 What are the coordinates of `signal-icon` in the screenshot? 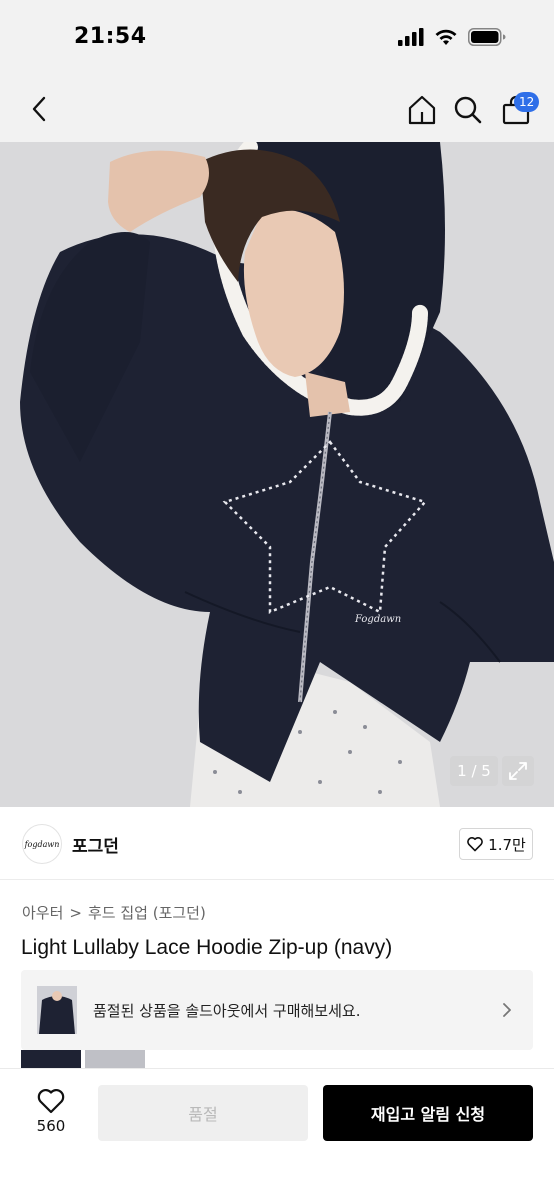 It's located at (411, 39).